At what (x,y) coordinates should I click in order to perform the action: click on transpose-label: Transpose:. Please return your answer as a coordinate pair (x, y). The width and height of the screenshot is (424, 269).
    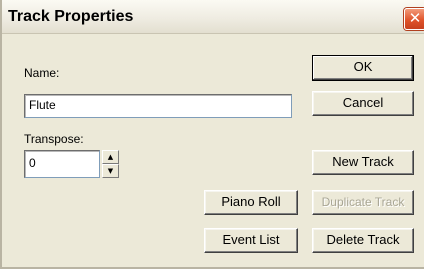
    Looking at the image, I should click on (54, 139).